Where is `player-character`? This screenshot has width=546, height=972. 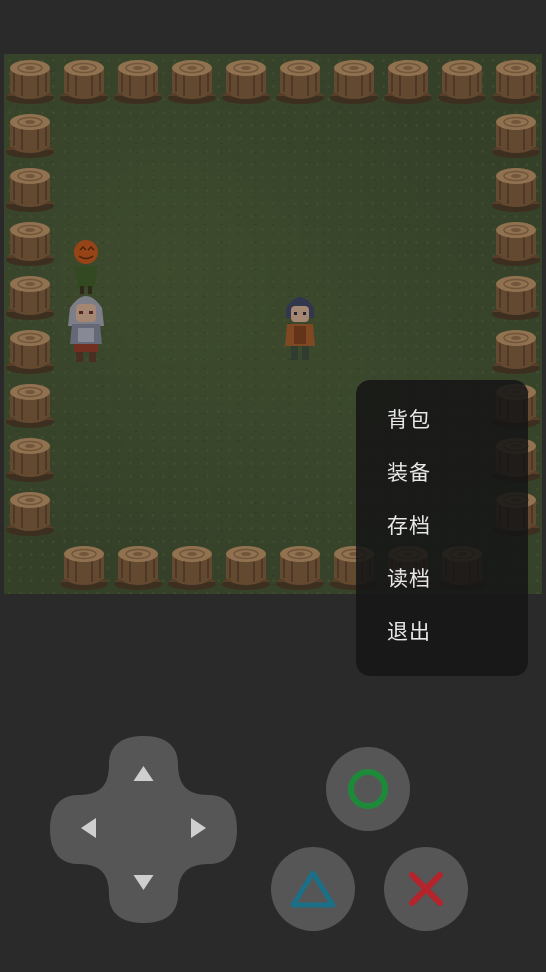
player-character is located at coordinates (300, 329).